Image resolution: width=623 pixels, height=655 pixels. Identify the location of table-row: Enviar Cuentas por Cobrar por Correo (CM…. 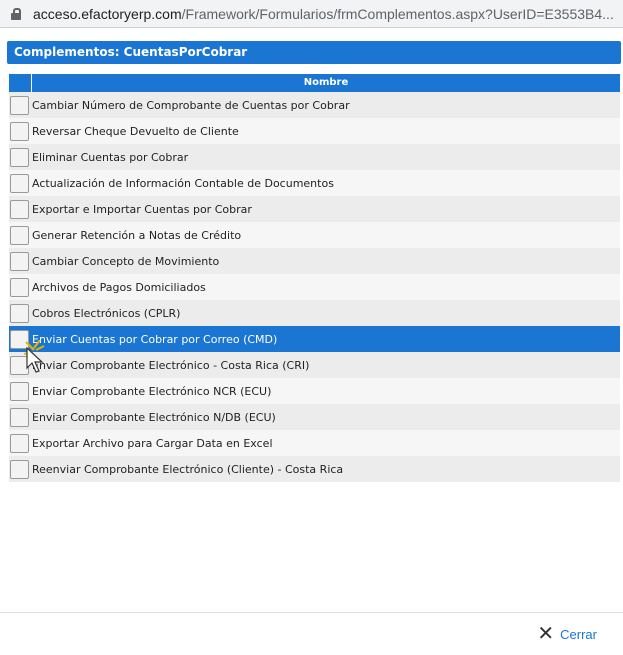
(314, 339).